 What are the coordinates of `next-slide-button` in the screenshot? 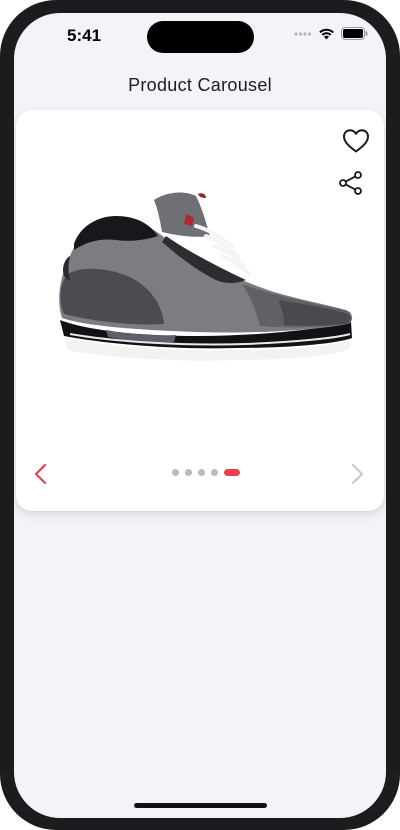 It's located at (357, 474).